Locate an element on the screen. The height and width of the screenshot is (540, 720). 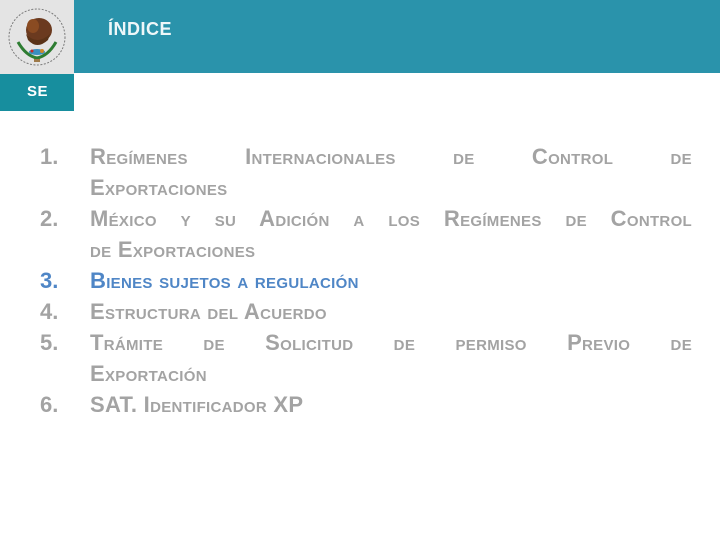
toc-item: 4. Estructura del Acuerdo is located at coordinates (366, 311).